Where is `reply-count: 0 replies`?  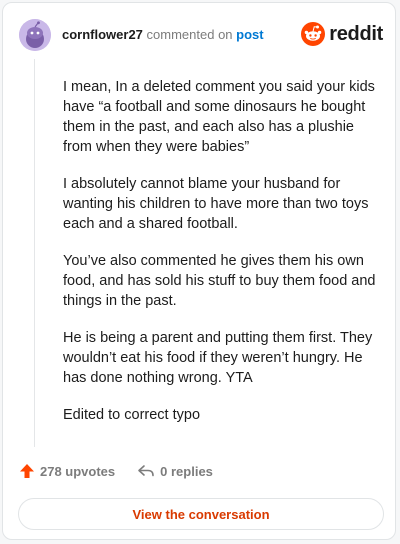
reply-count: 0 replies is located at coordinates (186, 471).